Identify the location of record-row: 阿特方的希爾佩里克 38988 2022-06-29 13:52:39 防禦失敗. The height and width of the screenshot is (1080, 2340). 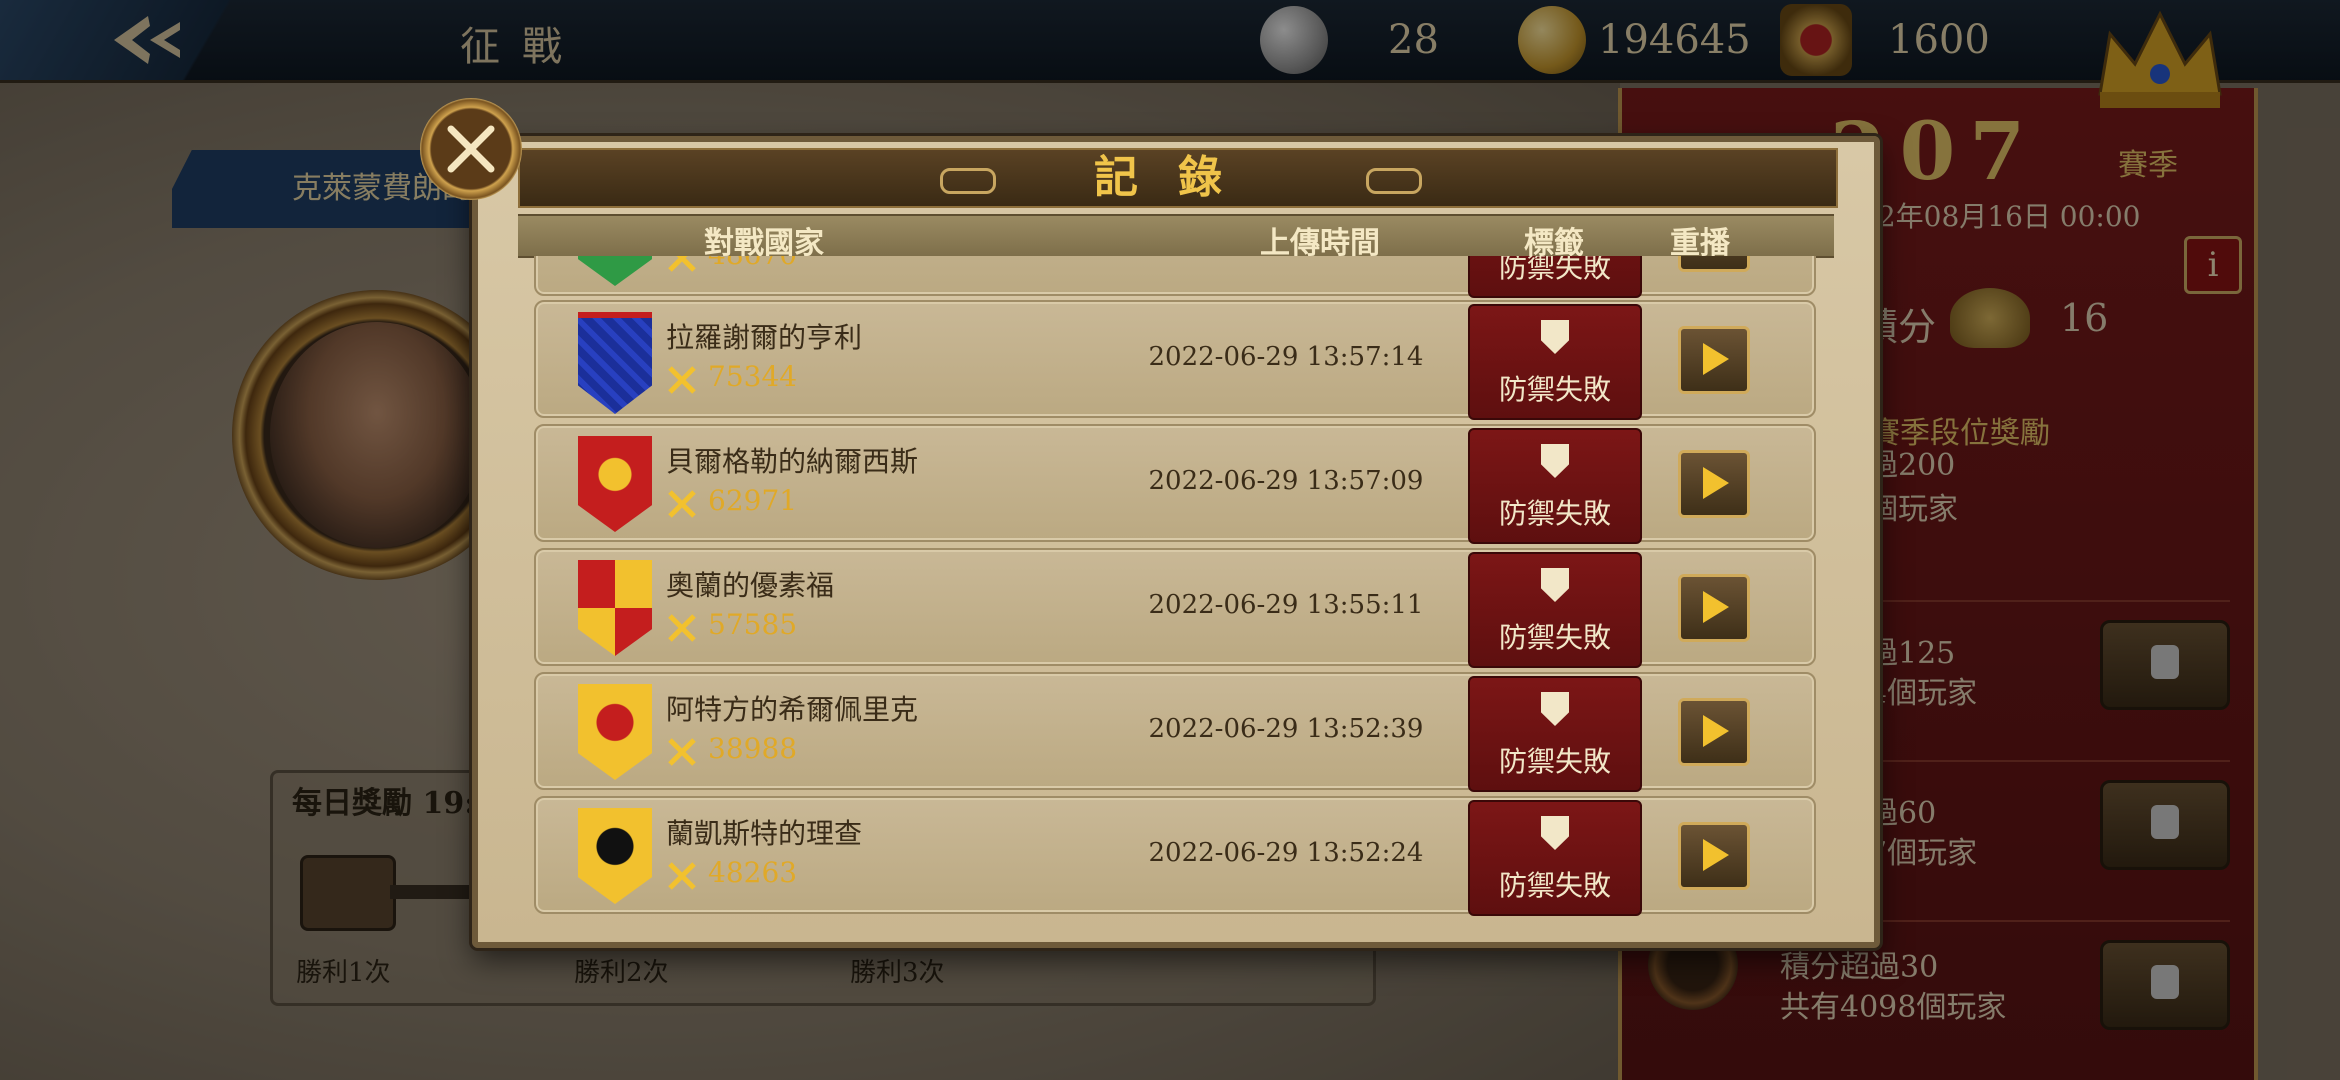
(1175, 732).